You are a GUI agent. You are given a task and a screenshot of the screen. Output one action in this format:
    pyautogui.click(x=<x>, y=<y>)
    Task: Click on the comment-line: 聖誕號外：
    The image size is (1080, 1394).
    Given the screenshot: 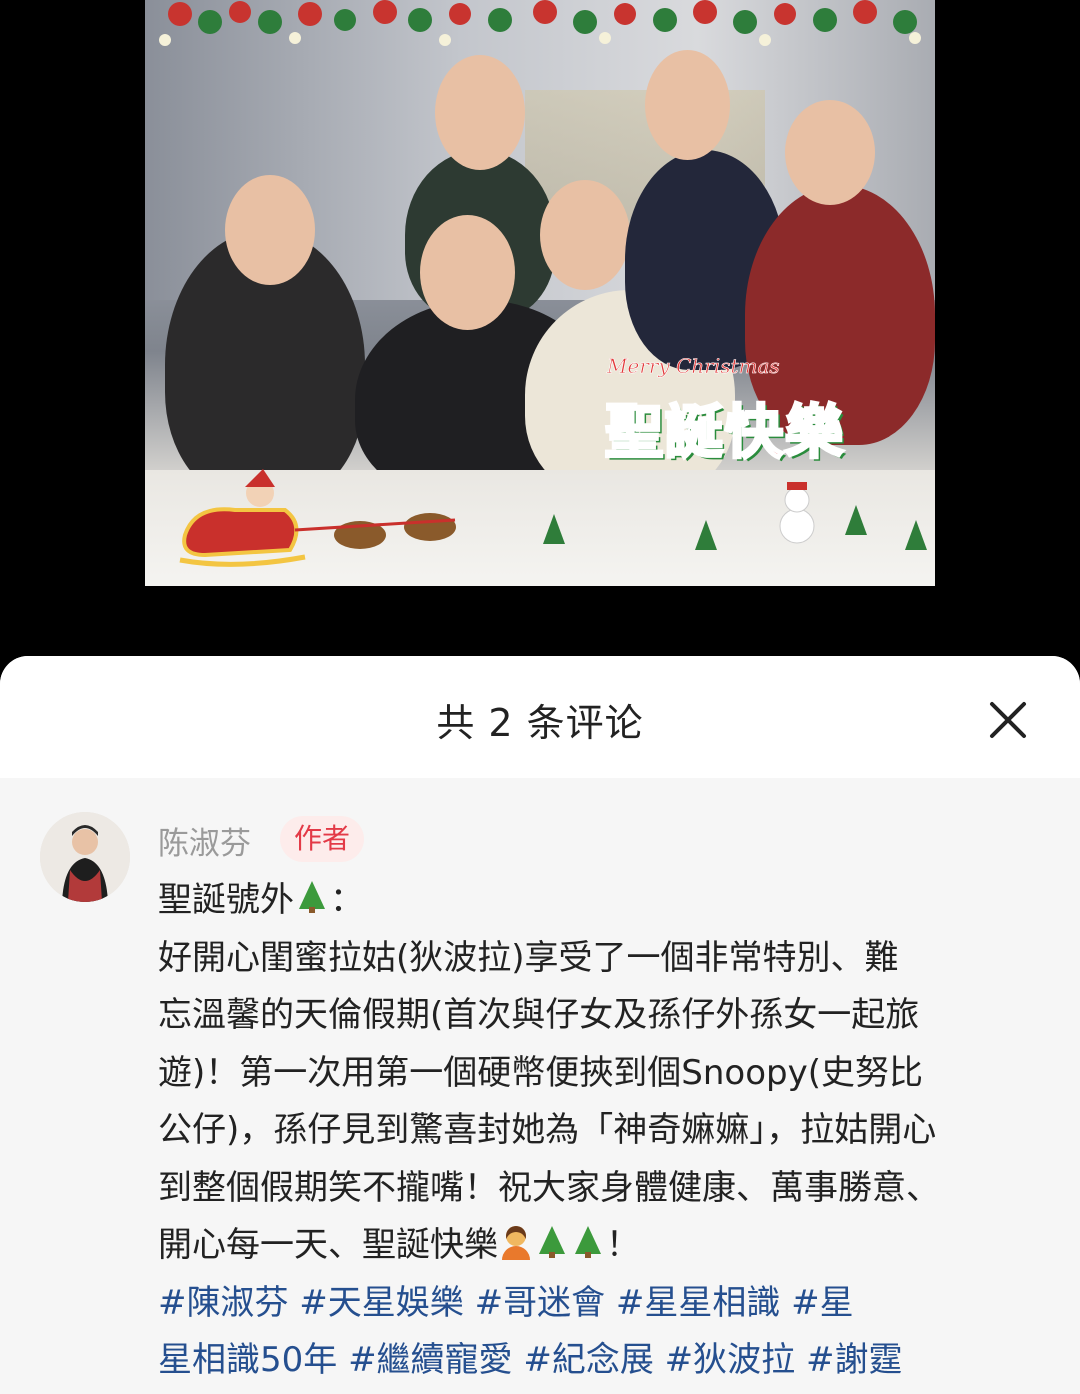 What is the action you would take?
    pyautogui.click(x=261, y=899)
    